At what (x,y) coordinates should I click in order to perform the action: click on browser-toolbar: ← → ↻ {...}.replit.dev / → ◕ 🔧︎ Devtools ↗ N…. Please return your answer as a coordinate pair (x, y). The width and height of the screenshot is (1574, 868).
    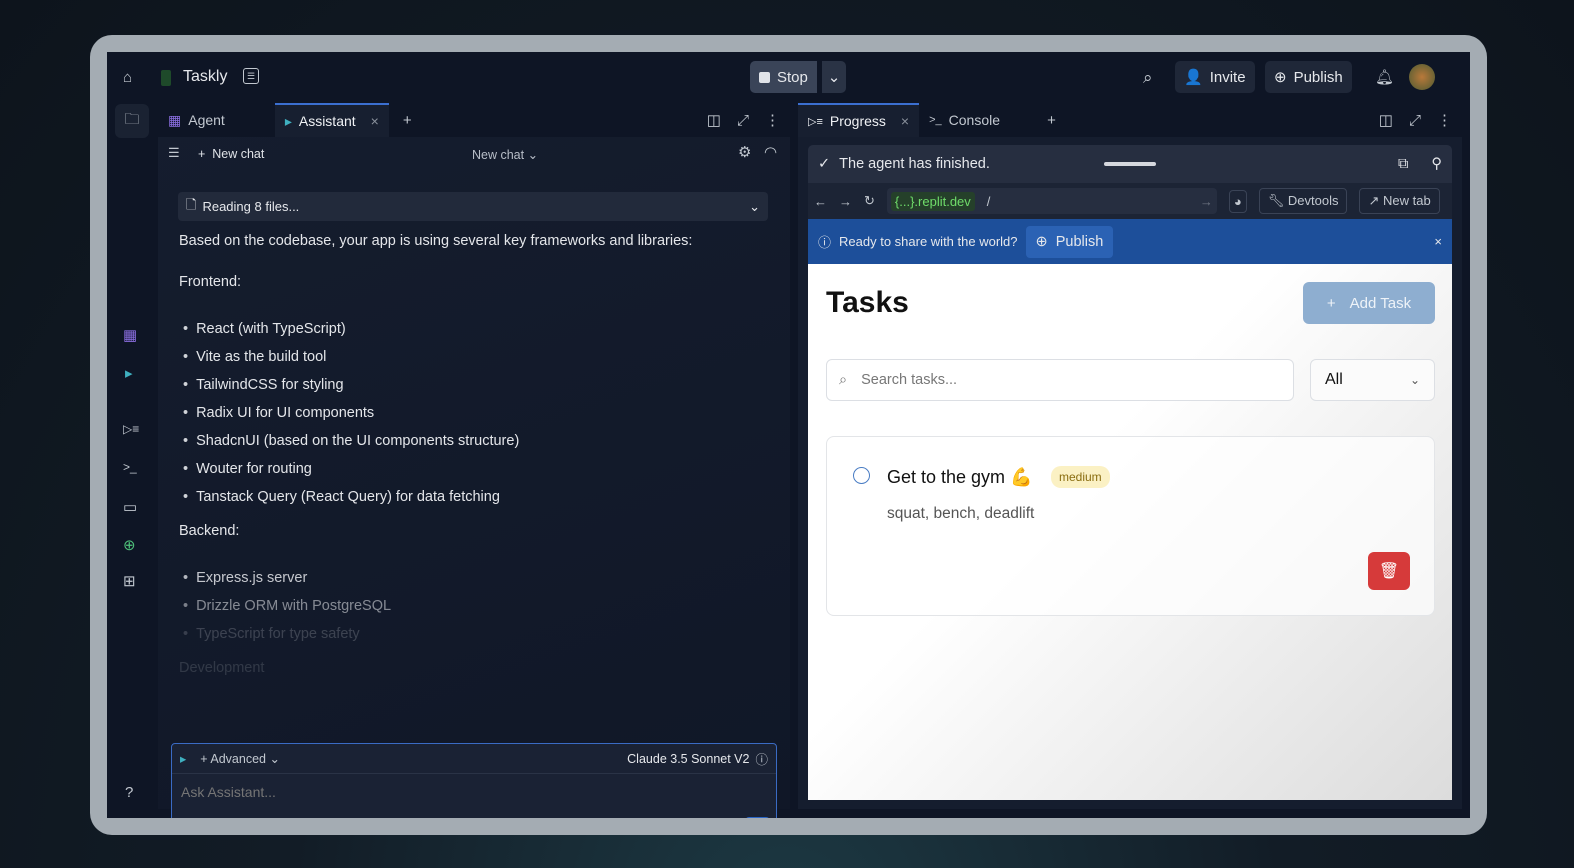
    Looking at the image, I should click on (1130, 201).